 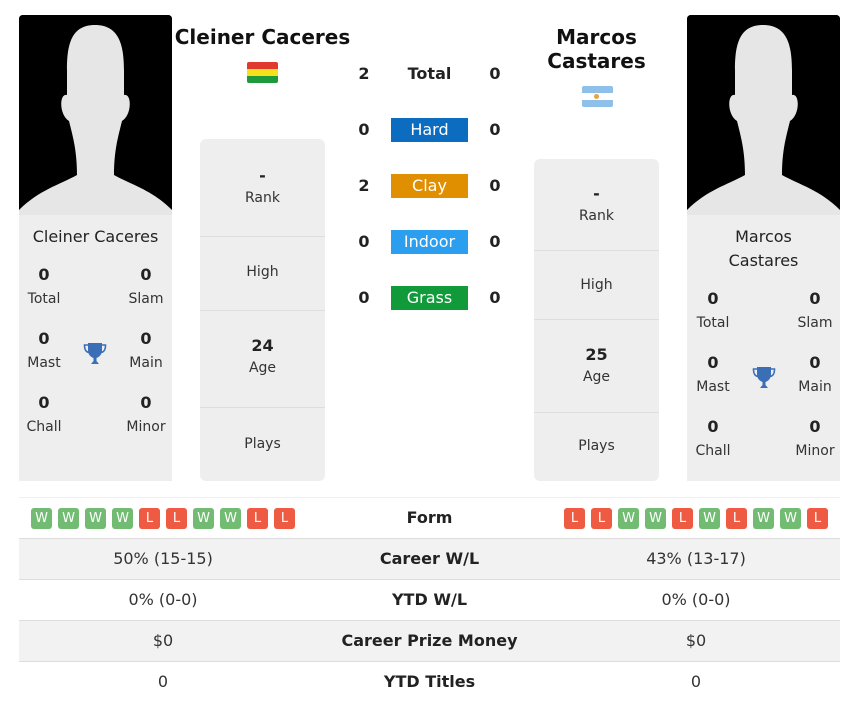 What do you see at coordinates (596, 49) in the screenshot?
I see `player-name-right: Marcos Castares` at bounding box center [596, 49].